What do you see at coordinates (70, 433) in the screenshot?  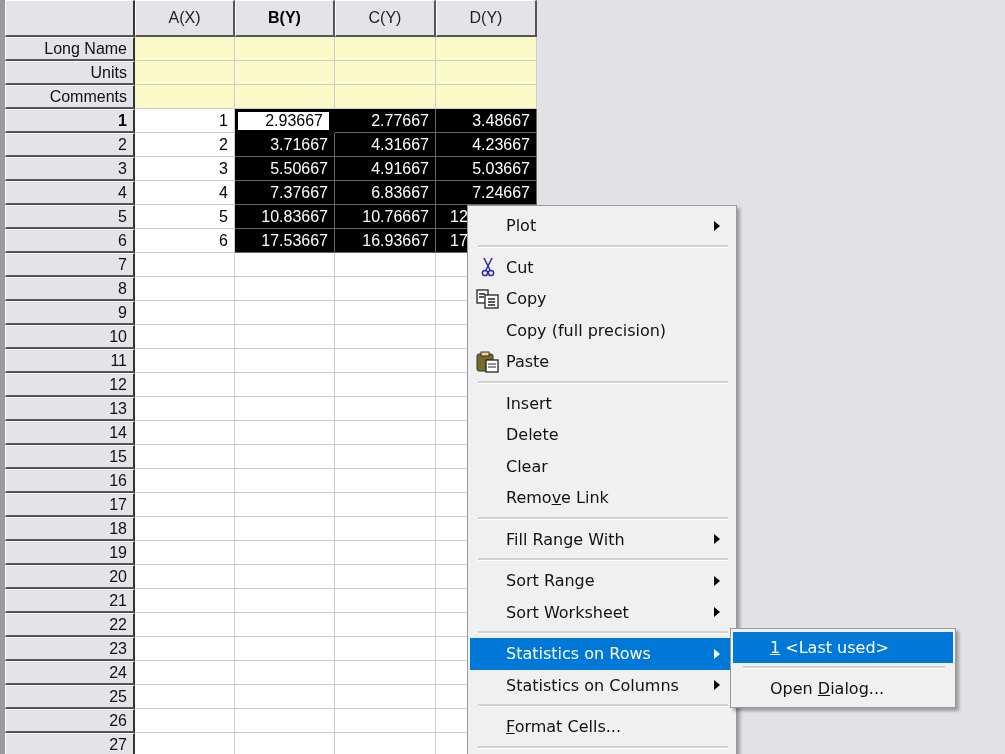 I see `row-header: 14` at bounding box center [70, 433].